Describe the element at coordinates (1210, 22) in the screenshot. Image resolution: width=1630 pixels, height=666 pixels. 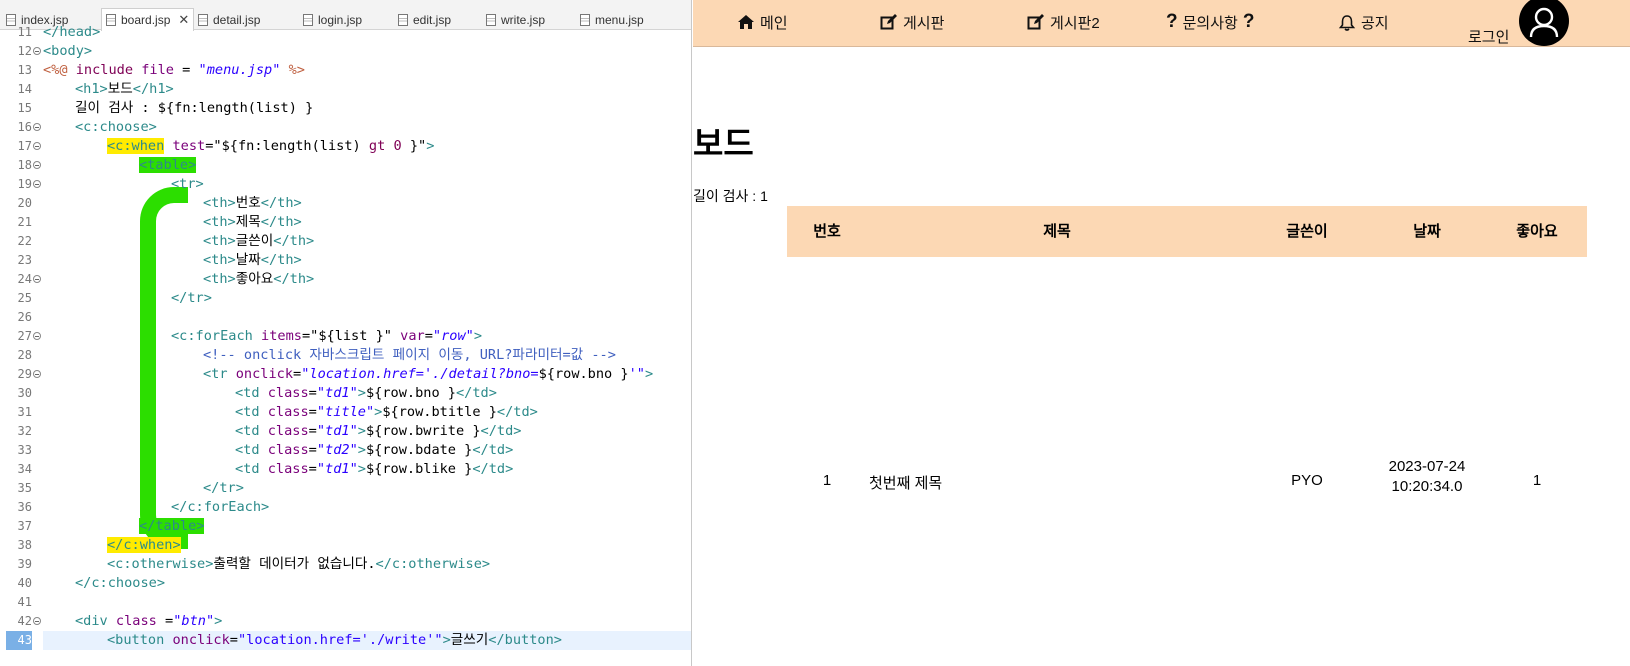
I see `nav-qna: ? 문의사항 ?` at that location.